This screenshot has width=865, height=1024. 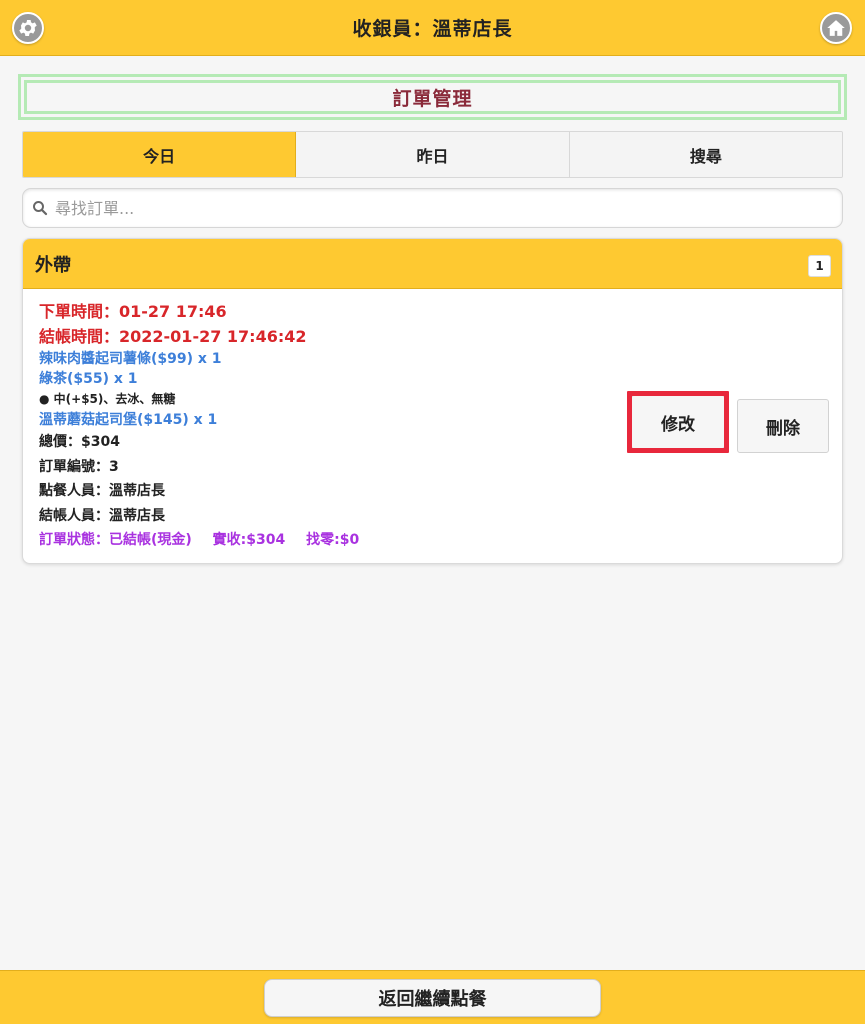 What do you see at coordinates (88, 379) in the screenshot?
I see `order-item: 綠茶($55) x 1` at bounding box center [88, 379].